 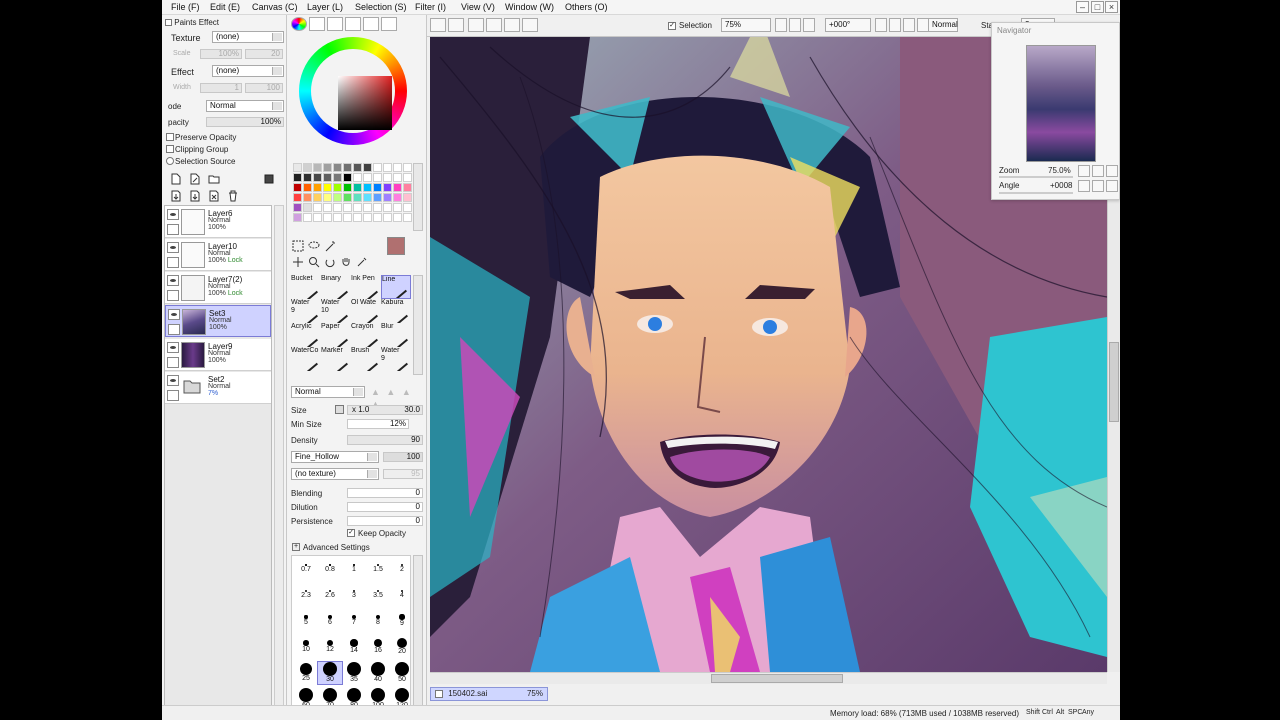 What do you see at coordinates (306, 673) in the screenshot?
I see `brush-size-option: 25` at bounding box center [306, 673].